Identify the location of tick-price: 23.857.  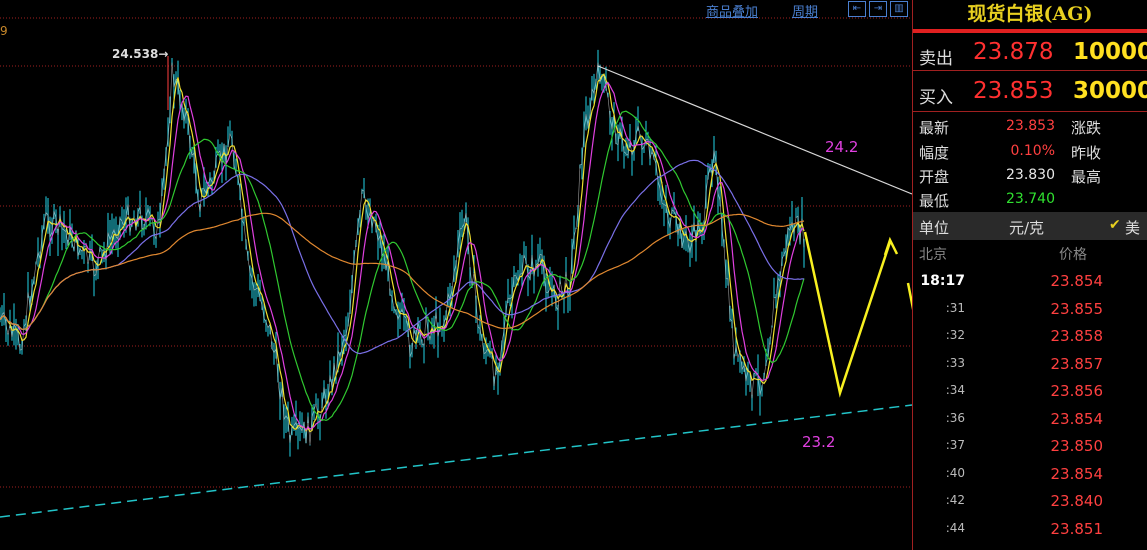
(1077, 363).